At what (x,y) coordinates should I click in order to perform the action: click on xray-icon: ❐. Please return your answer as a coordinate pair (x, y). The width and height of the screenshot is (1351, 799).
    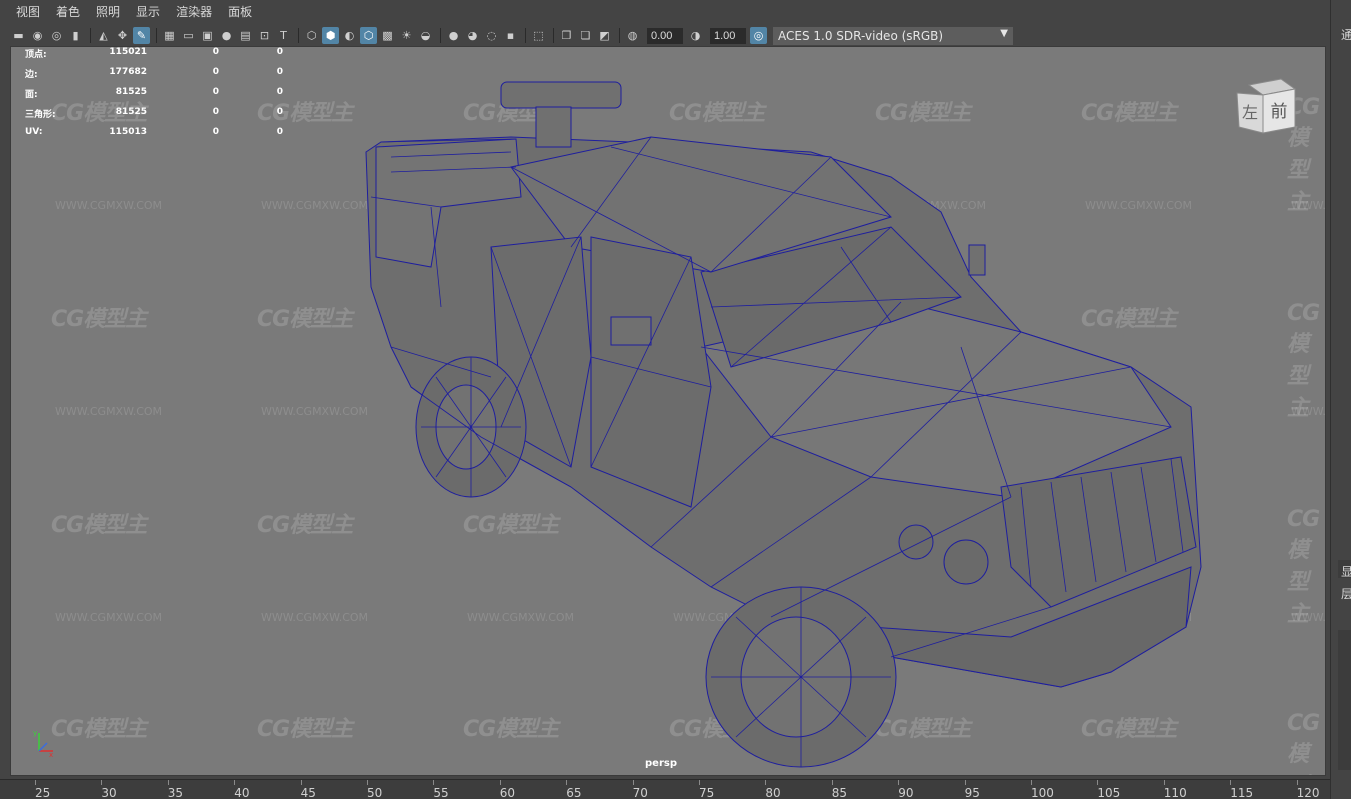
    Looking at the image, I should click on (566, 35).